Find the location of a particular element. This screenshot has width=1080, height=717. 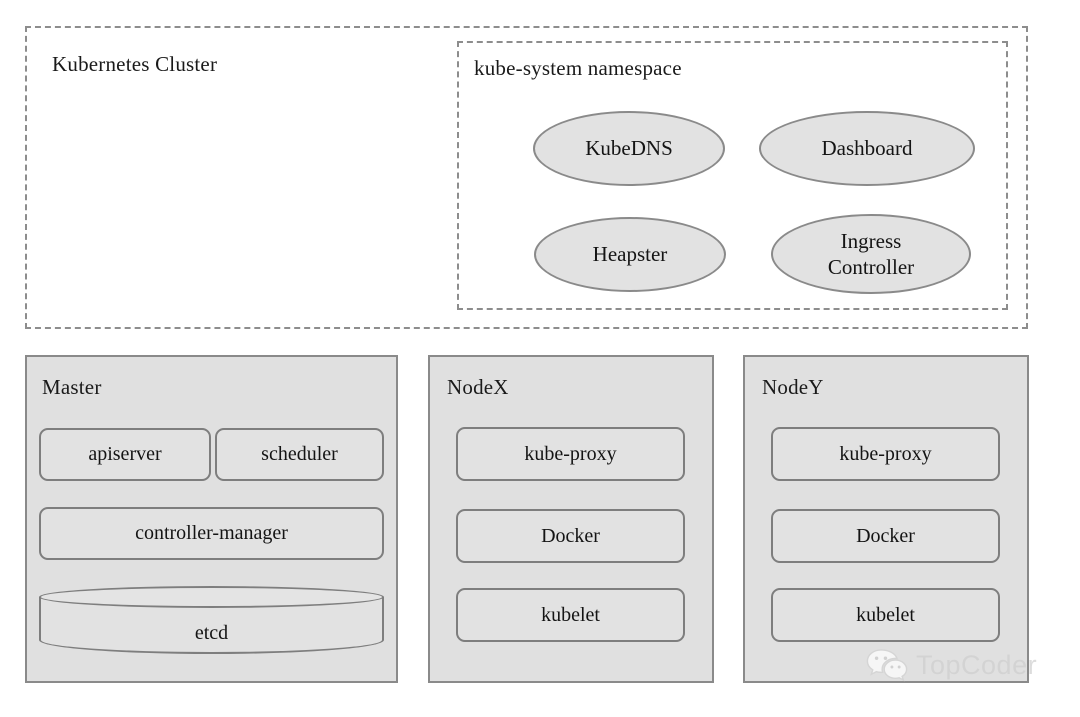

component-scheduler-label: scheduler is located at coordinates (299, 454).